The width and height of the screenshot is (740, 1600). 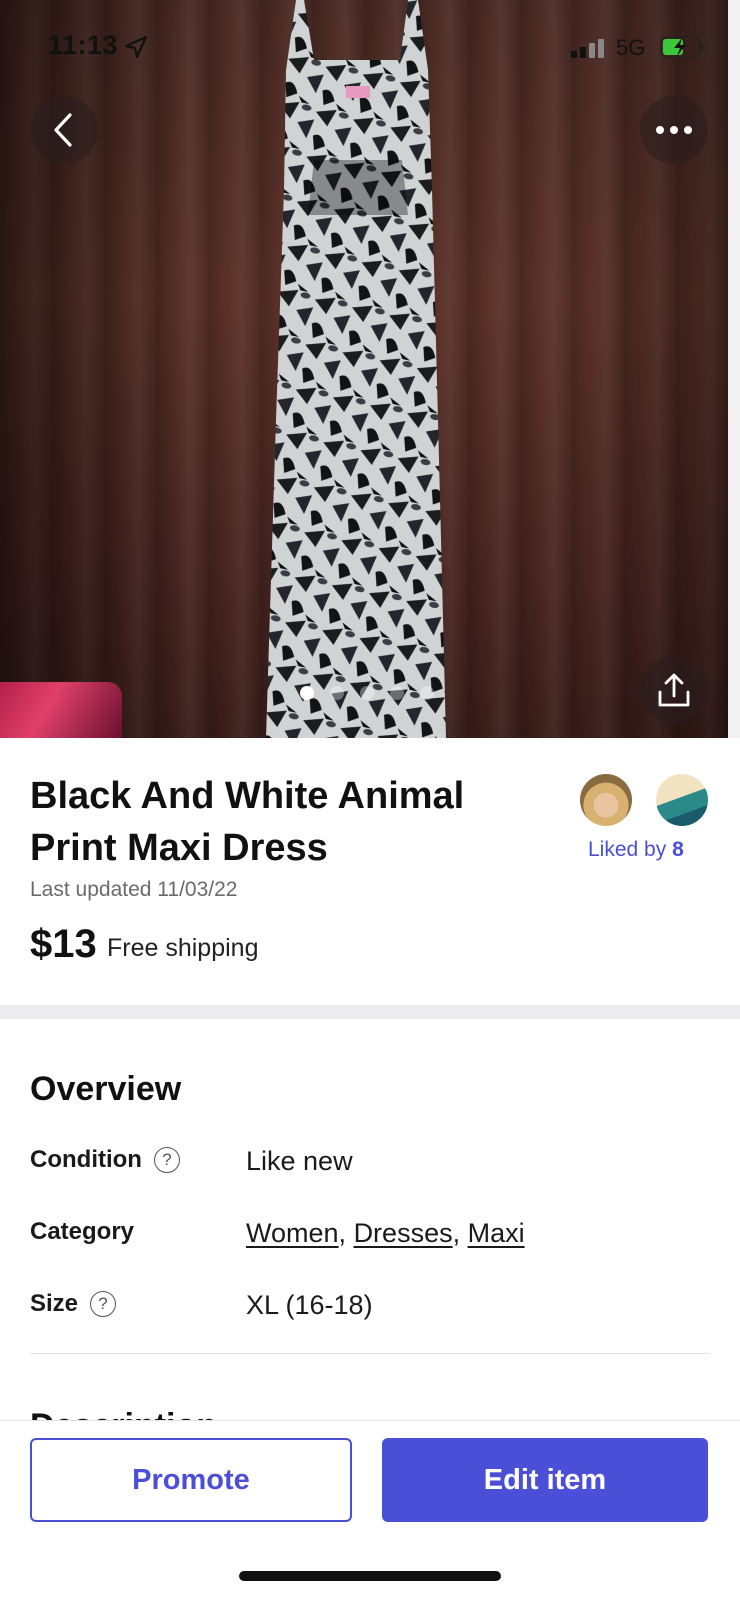 I want to click on share-icon, so click(x=674, y=690).